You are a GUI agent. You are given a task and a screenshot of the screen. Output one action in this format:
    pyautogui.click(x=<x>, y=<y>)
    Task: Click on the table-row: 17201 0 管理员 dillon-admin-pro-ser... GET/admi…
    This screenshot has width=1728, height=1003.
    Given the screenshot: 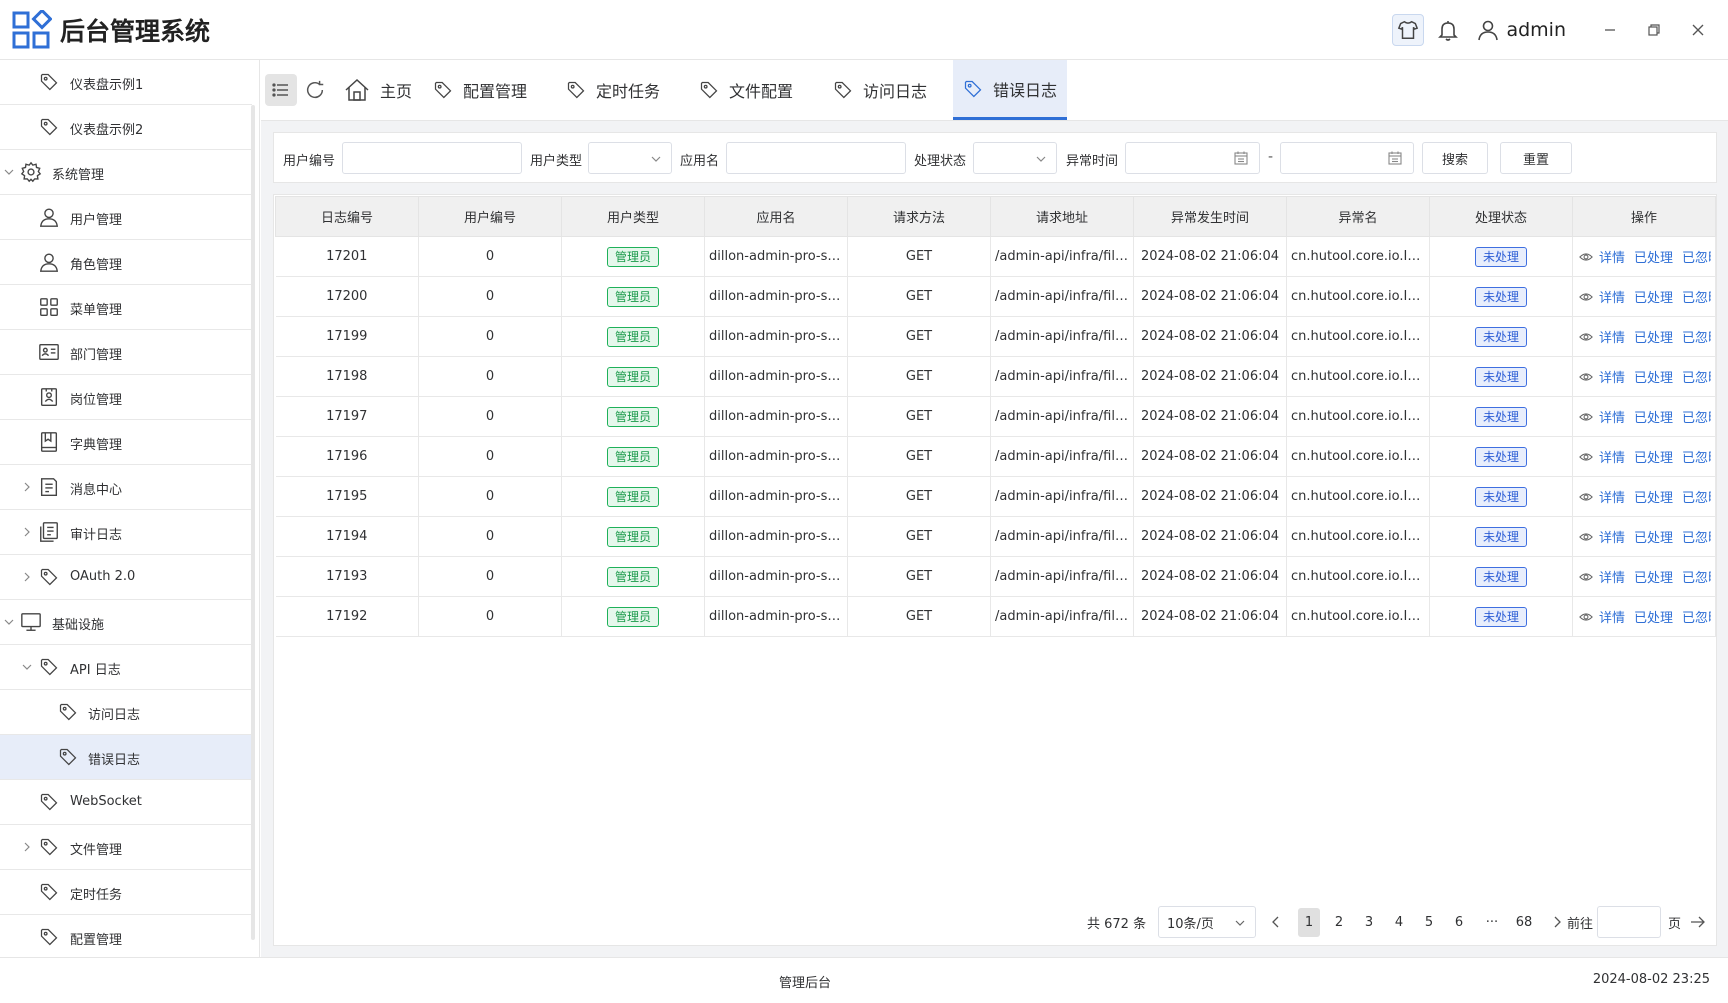 What is the action you would take?
    pyautogui.click(x=995, y=256)
    